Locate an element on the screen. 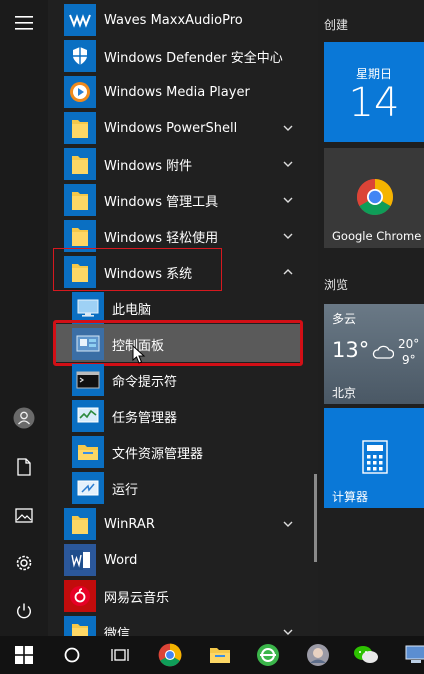 This screenshot has height=674, width=424. folder-item-winrar: WinRAR is located at coordinates (179, 524).